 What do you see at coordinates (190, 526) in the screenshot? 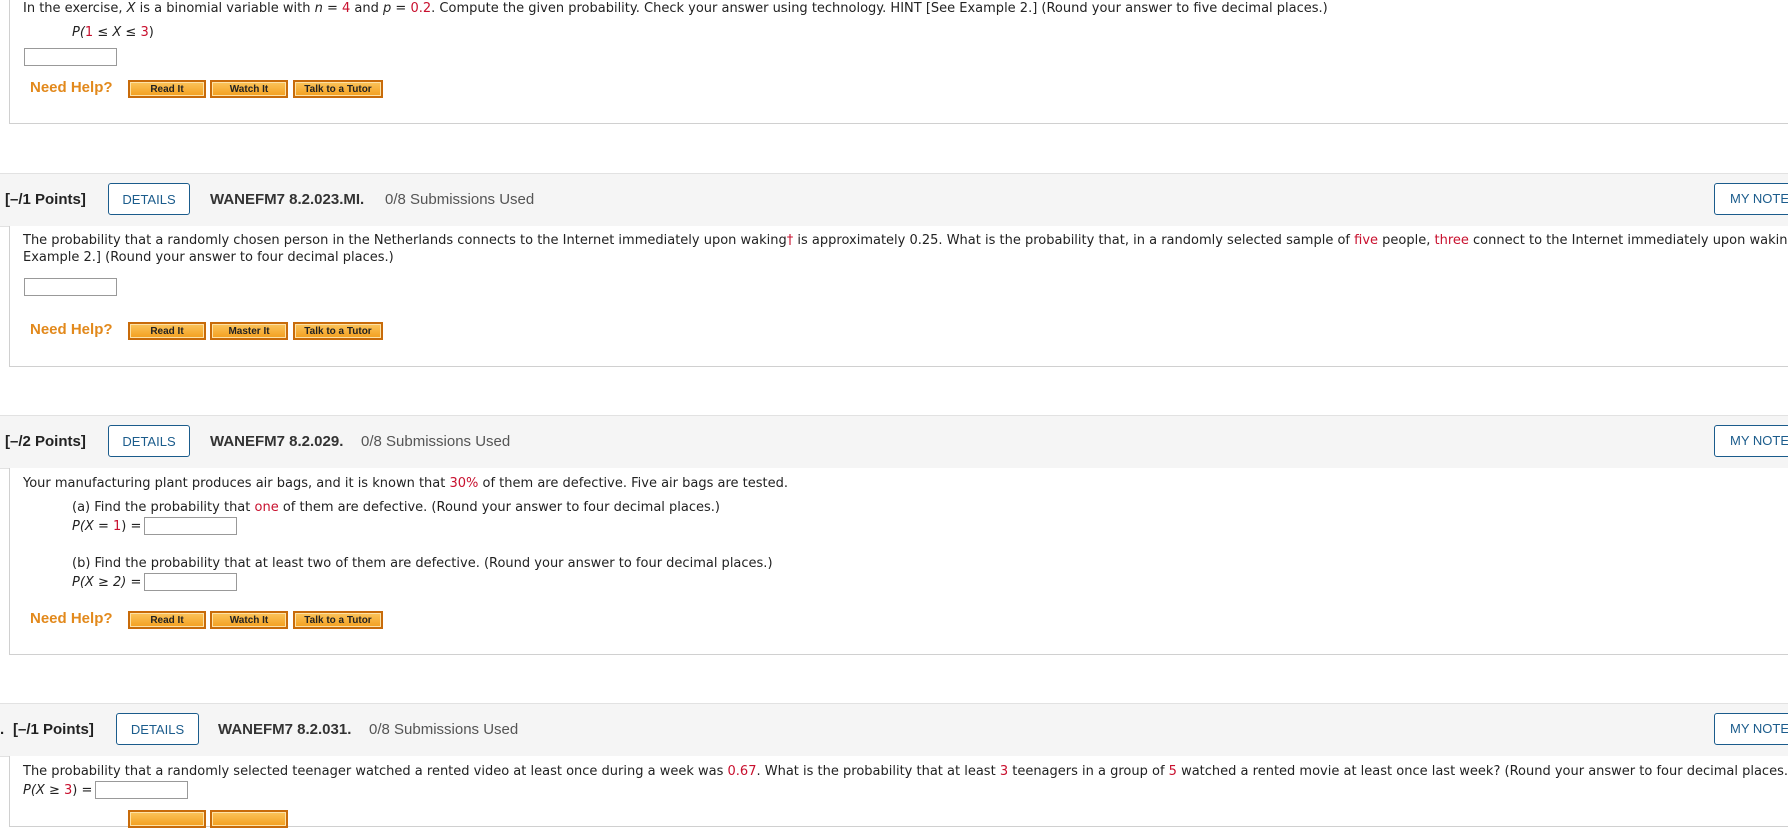
I see `part-a-answer-input` at bounding box center [190, 526].